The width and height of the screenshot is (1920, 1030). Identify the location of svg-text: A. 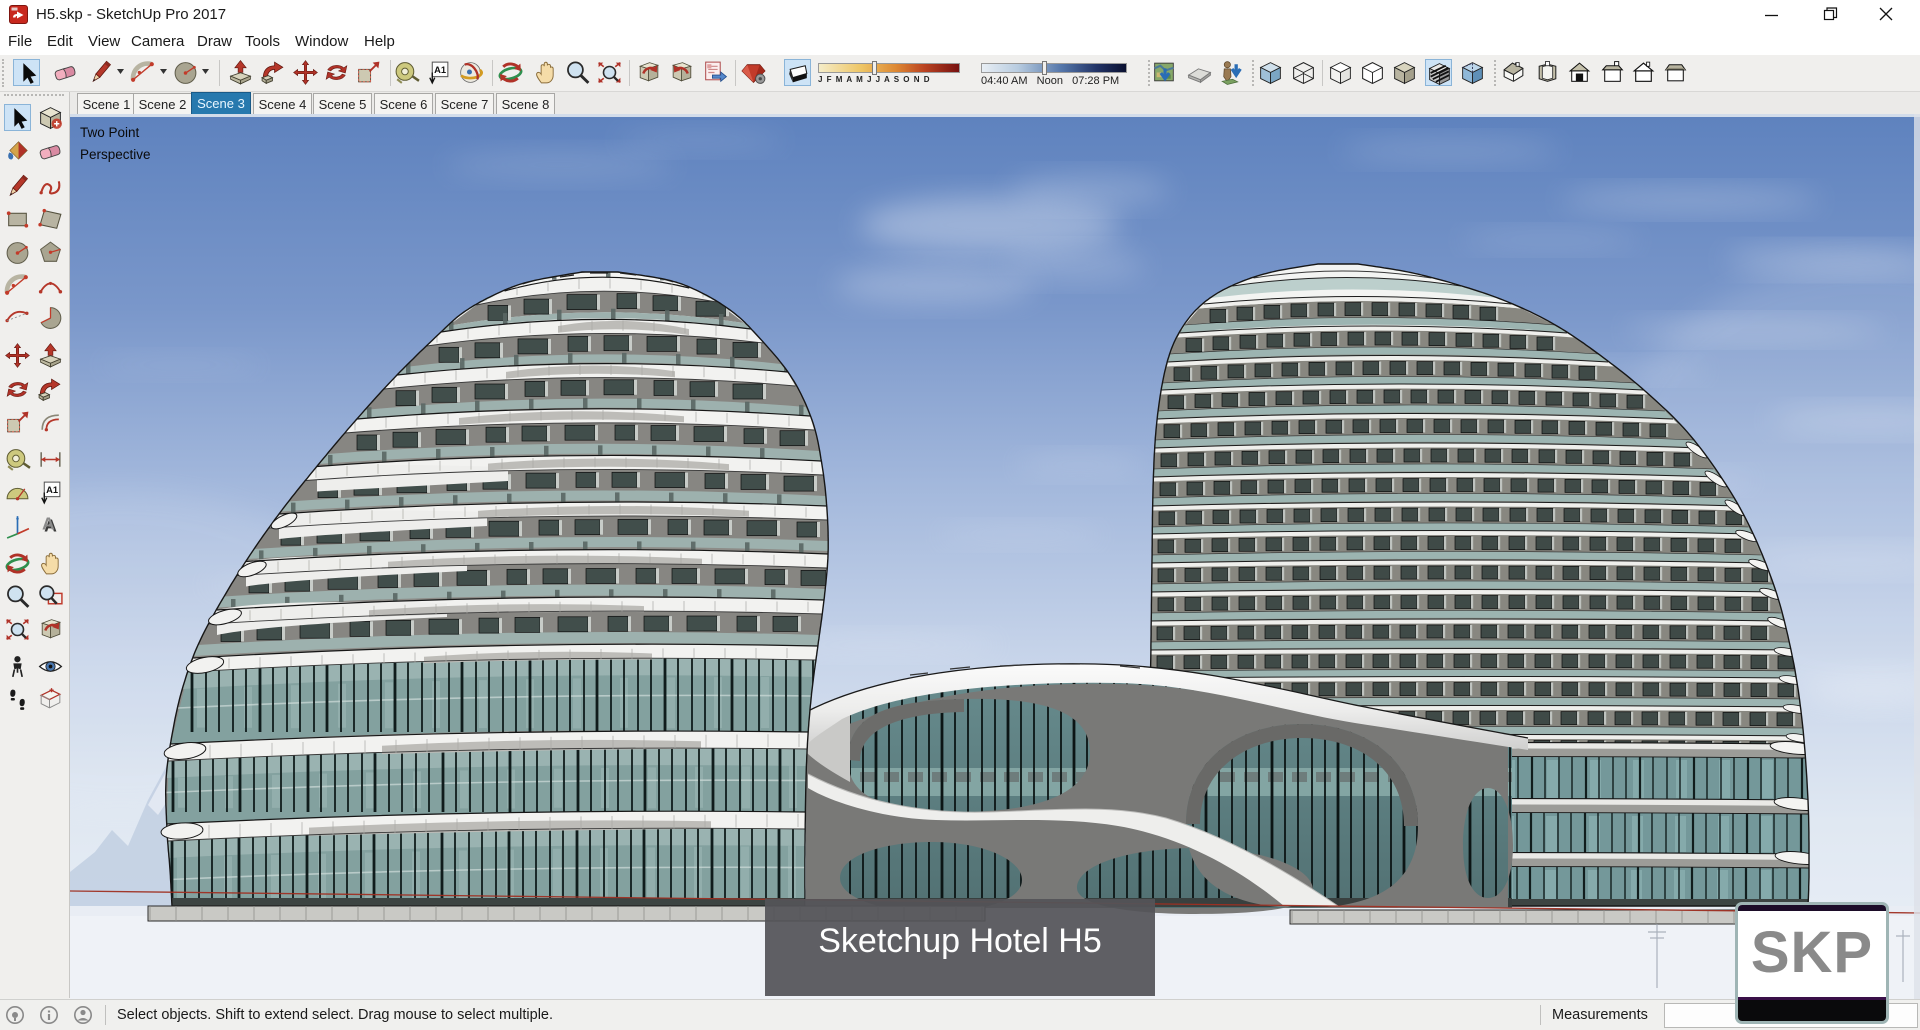
(48, 524).